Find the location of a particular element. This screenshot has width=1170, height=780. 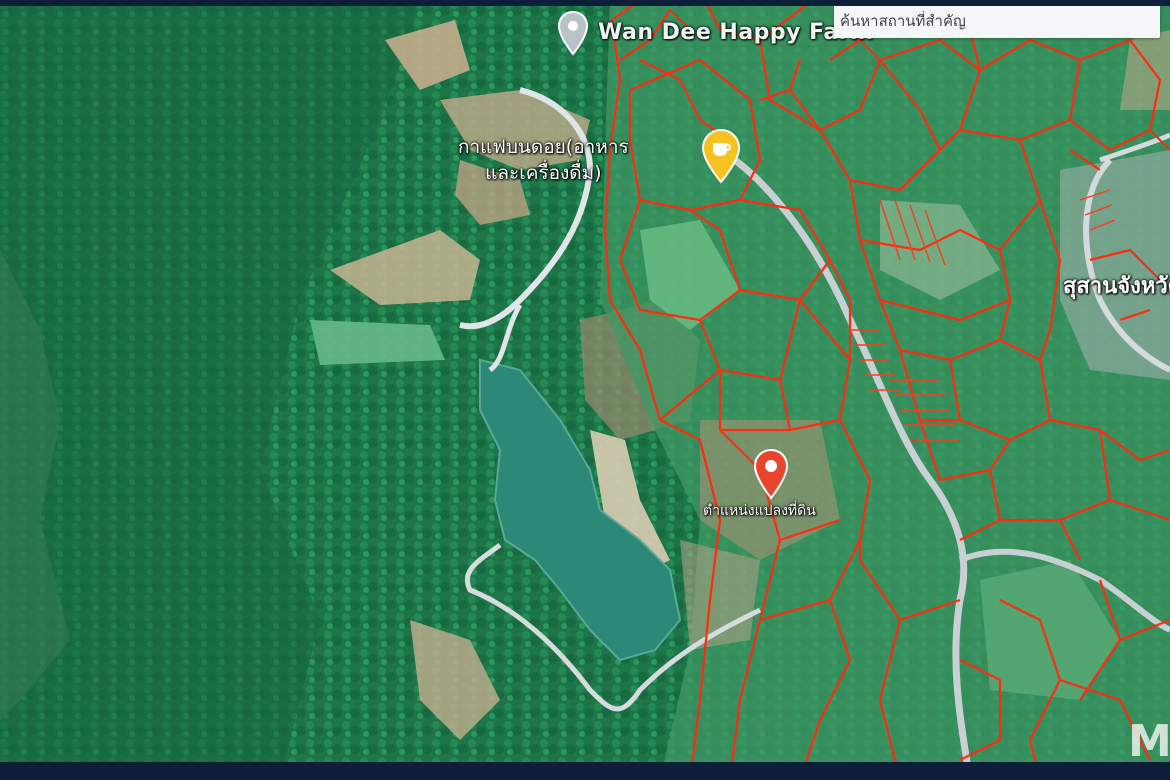

red-location-pin-icon is located at coordinates (771, 474).